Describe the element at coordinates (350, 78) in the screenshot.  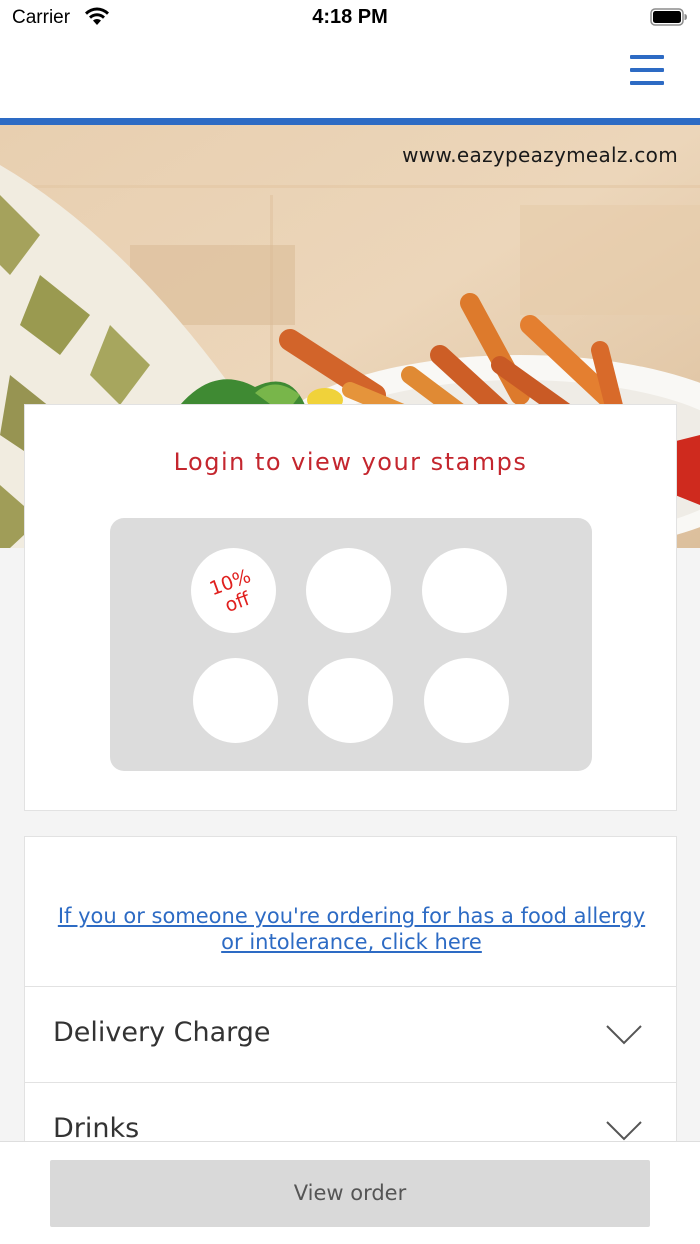
I see `top-navbar` at that location.